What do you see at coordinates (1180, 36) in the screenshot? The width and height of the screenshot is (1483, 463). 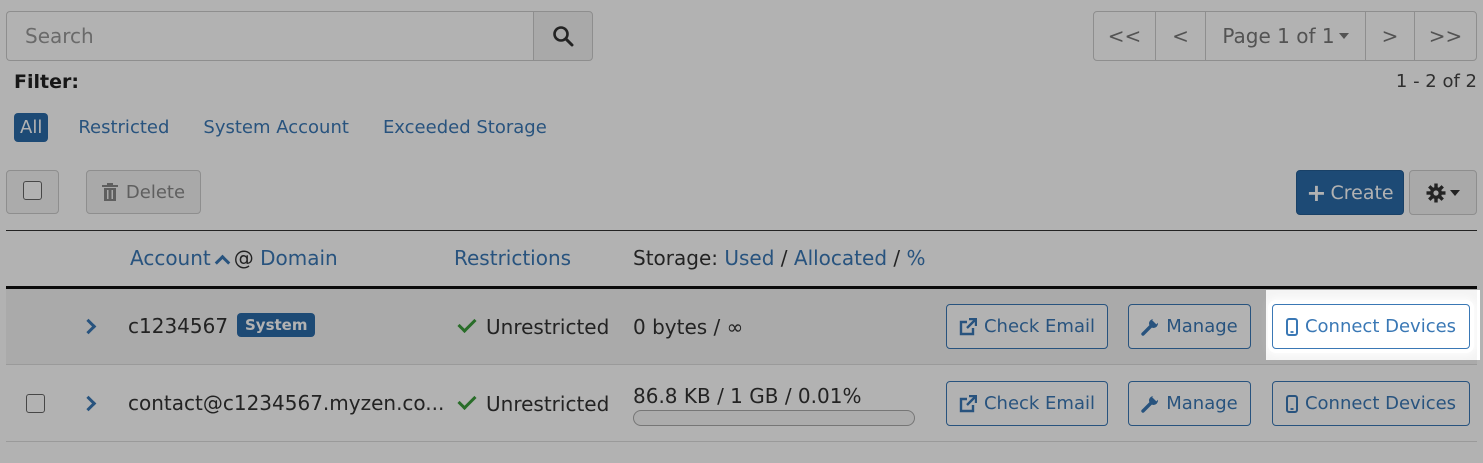 I see `prev-page-button: <` at bounding box center [1180, 36].